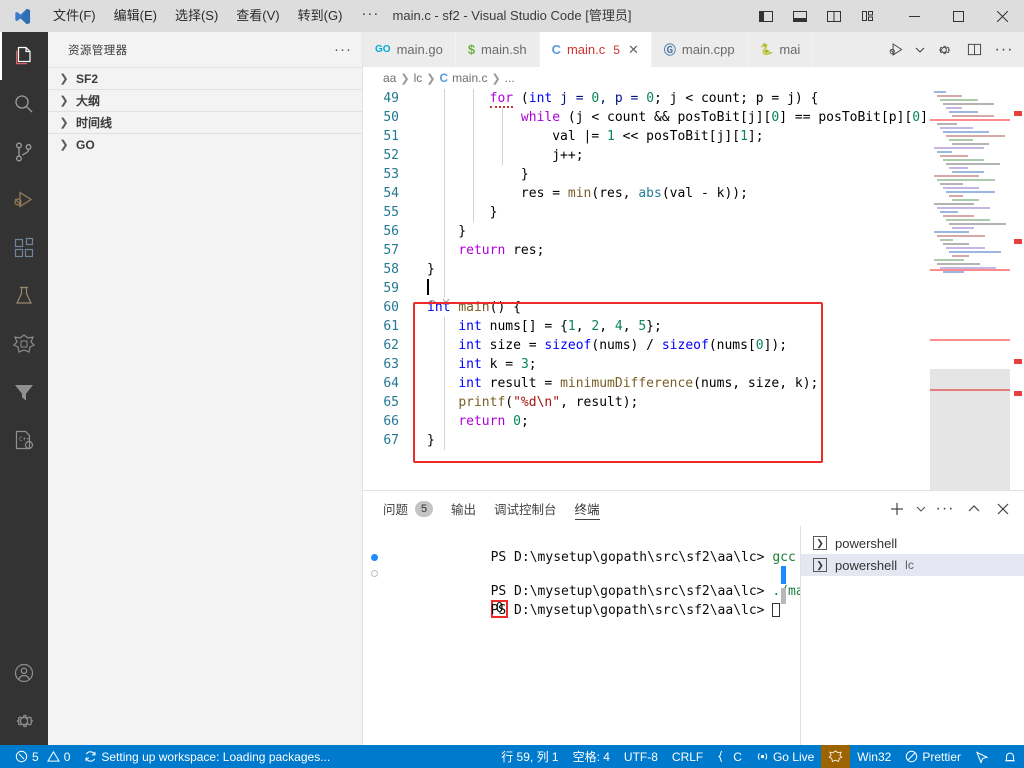 The image size is (1024, 768). What do you see at coordinates (205, 144) in the screenshot?
I see `sidebar-section-go: ❯ GO` at bounding box center [205, 144].